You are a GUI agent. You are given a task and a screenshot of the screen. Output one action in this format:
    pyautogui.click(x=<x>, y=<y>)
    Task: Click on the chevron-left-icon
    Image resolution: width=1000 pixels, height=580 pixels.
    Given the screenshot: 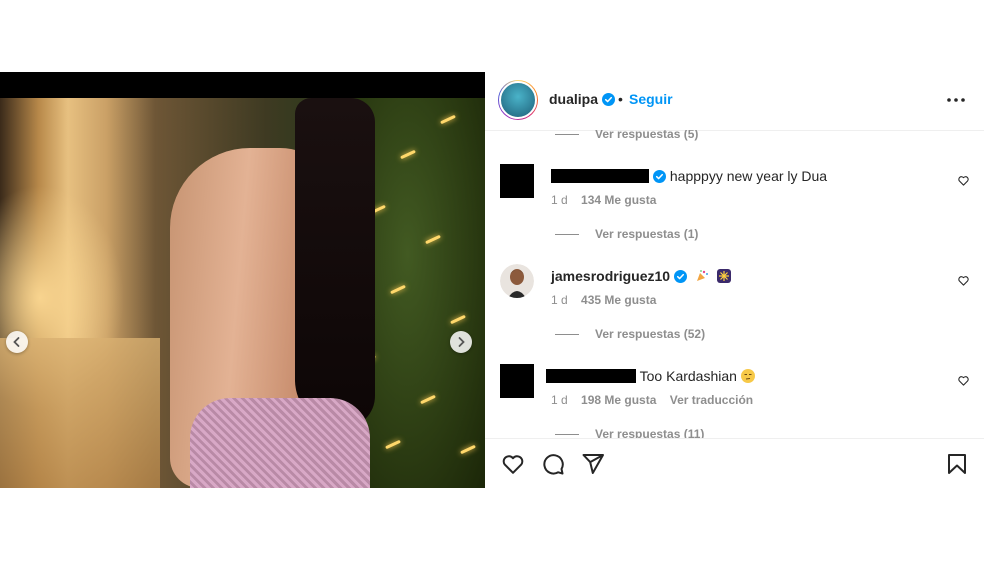 What is the action you would take?
    pyautogui.click(x=16, y=342)
    